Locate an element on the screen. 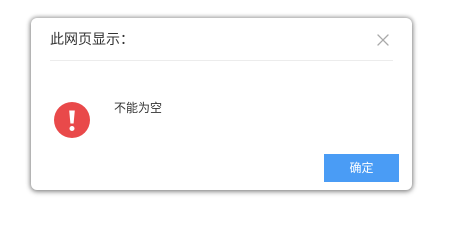 The width and height of the screenshot is (459, 240). ok-button: 确定 is located at coordinates (361, 168).